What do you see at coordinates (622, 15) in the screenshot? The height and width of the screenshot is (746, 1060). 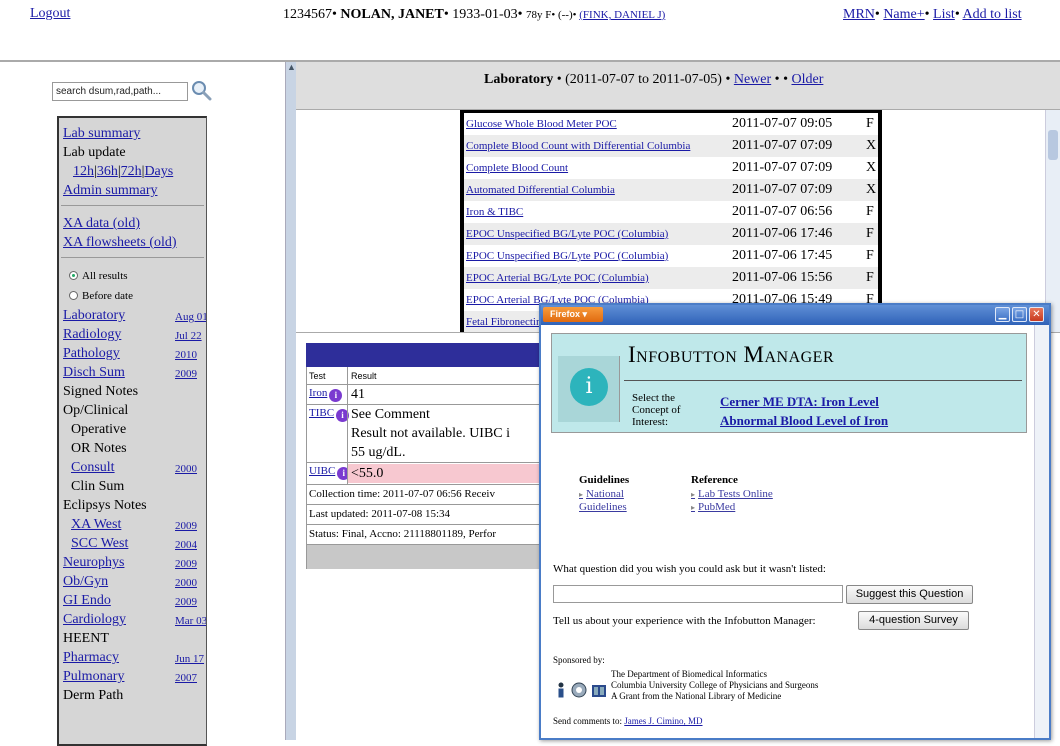 I see `attending-doctor-link: (FINK, DANIEL J)` at bounding box center [622, 15].